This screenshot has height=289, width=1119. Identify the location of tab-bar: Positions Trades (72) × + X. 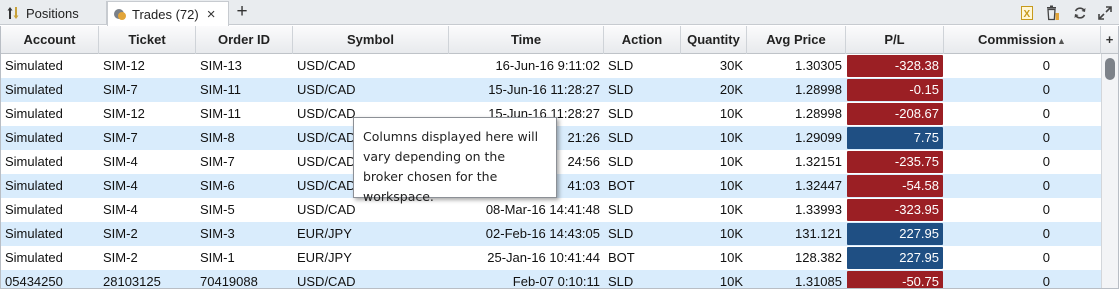
(559, 13).